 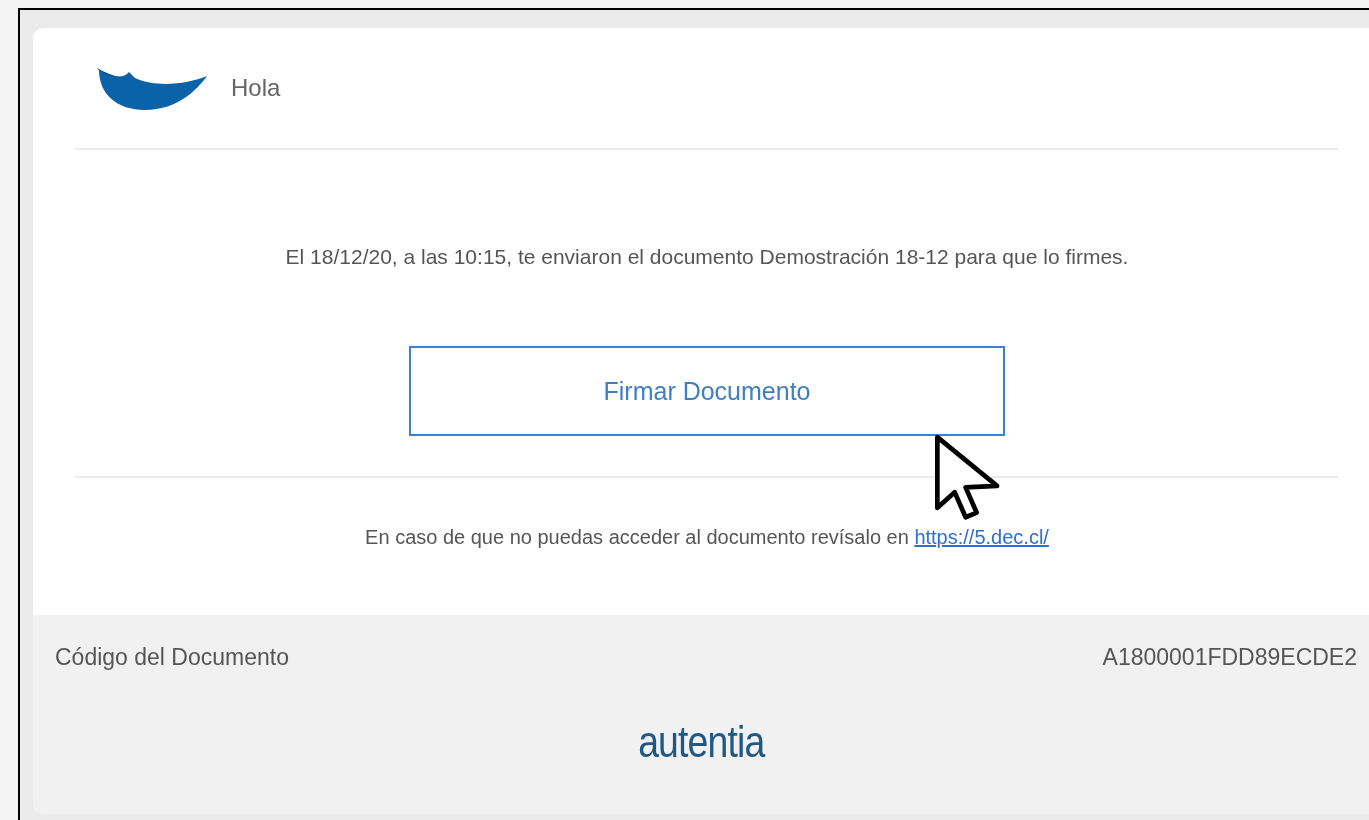 What do you see at coordinates (256, 88) in the screenshot?
I see `greeting: Hola` at bounding box center [256, 88].